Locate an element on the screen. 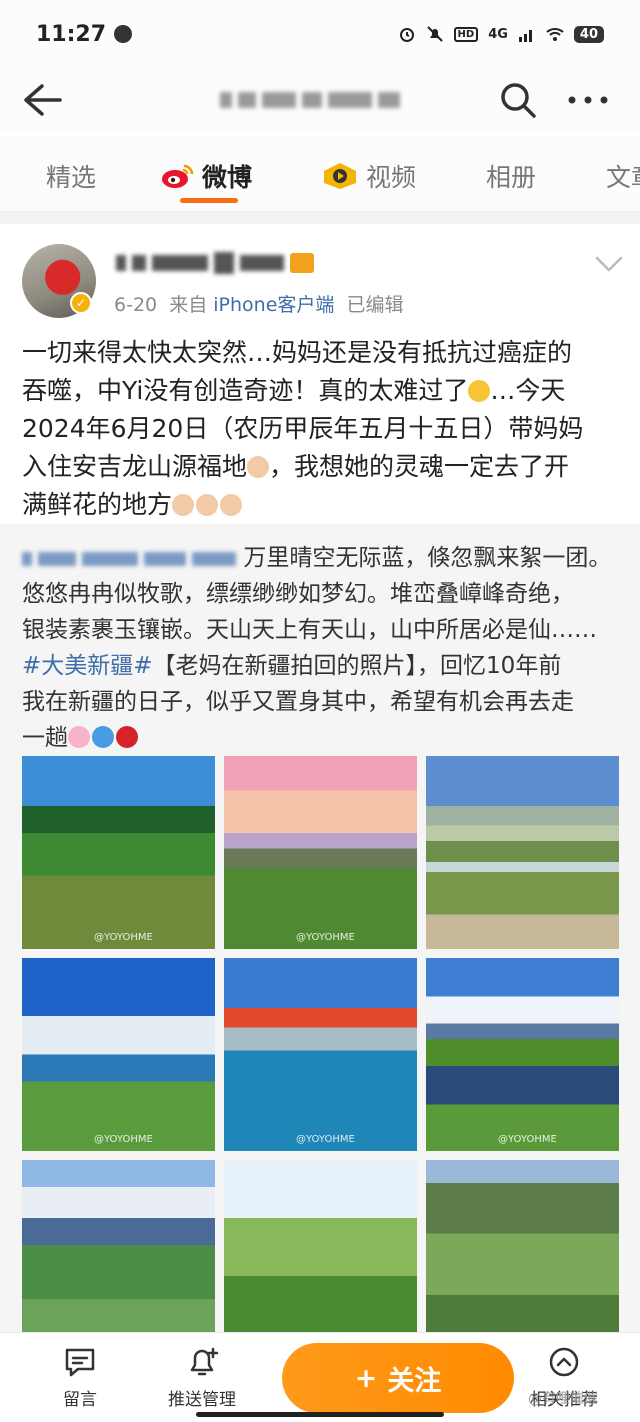 This screenshot has width=640, height=1422. profile-tabs: 精选 微博 视频 相册 文章 is located at coordinates (320, 174).